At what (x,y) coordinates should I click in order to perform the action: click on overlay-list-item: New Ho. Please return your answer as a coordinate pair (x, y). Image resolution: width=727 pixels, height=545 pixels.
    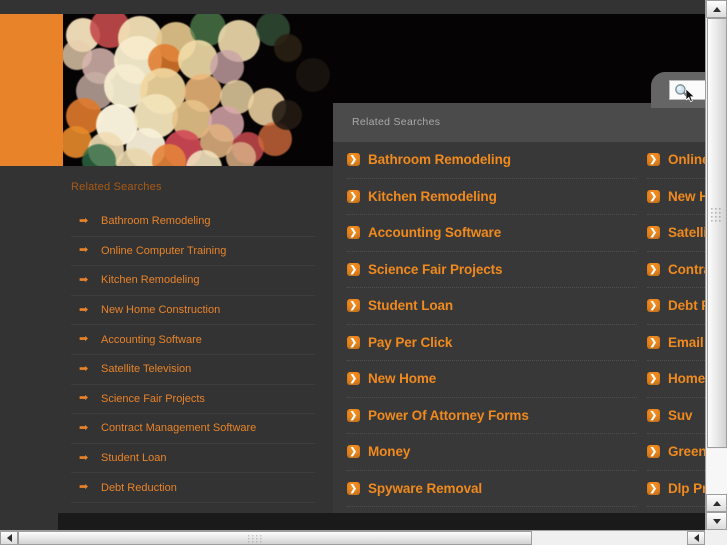
    Looking at the image, I should click on (676, 197).